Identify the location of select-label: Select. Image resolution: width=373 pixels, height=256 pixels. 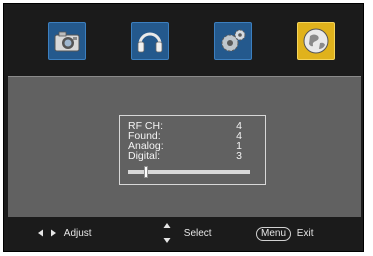
(197, 233).